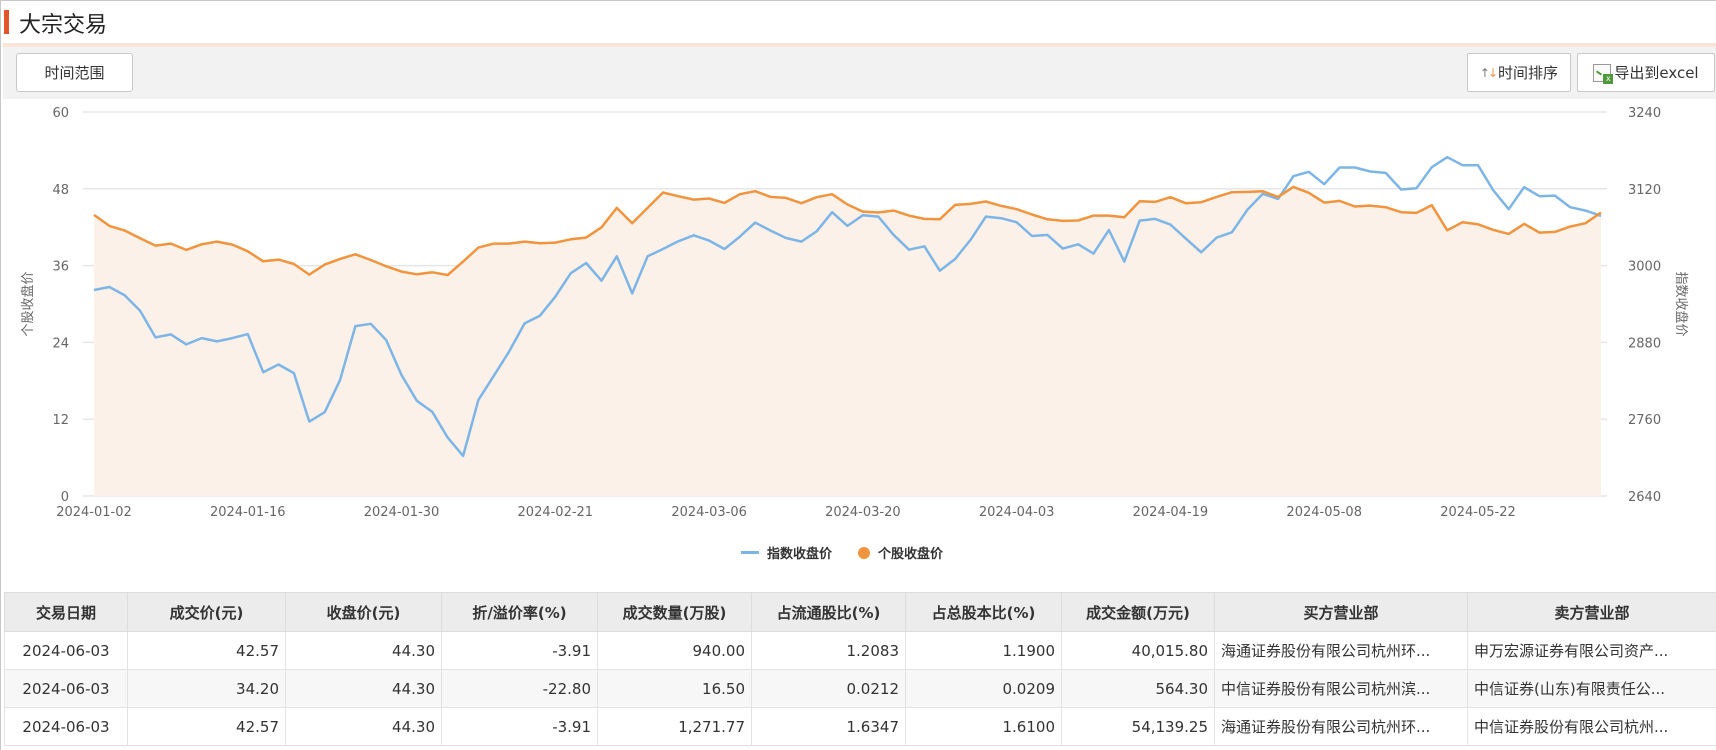  I want to click on x-axis-tick-label: 2024-05-08, so click(1324, 512).